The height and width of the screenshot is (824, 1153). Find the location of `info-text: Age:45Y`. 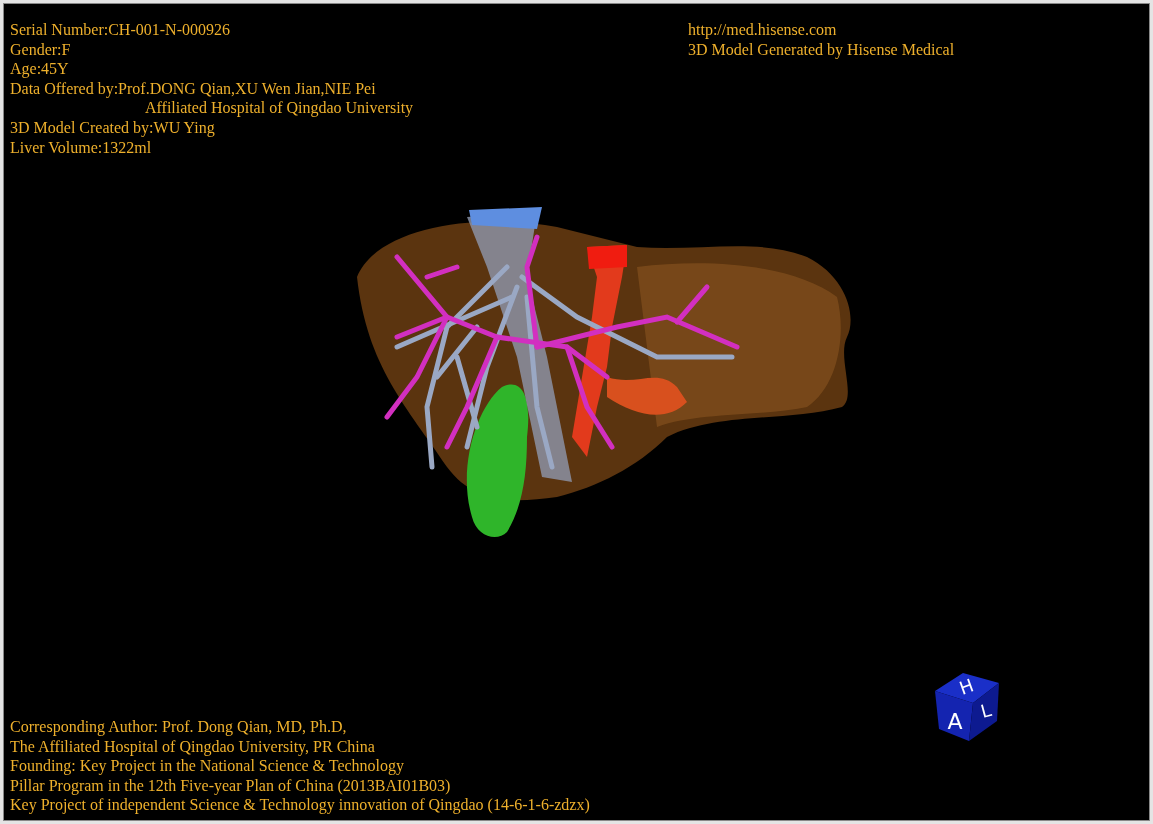

info-text: Age:45Y is located at coordinates (40, 69).